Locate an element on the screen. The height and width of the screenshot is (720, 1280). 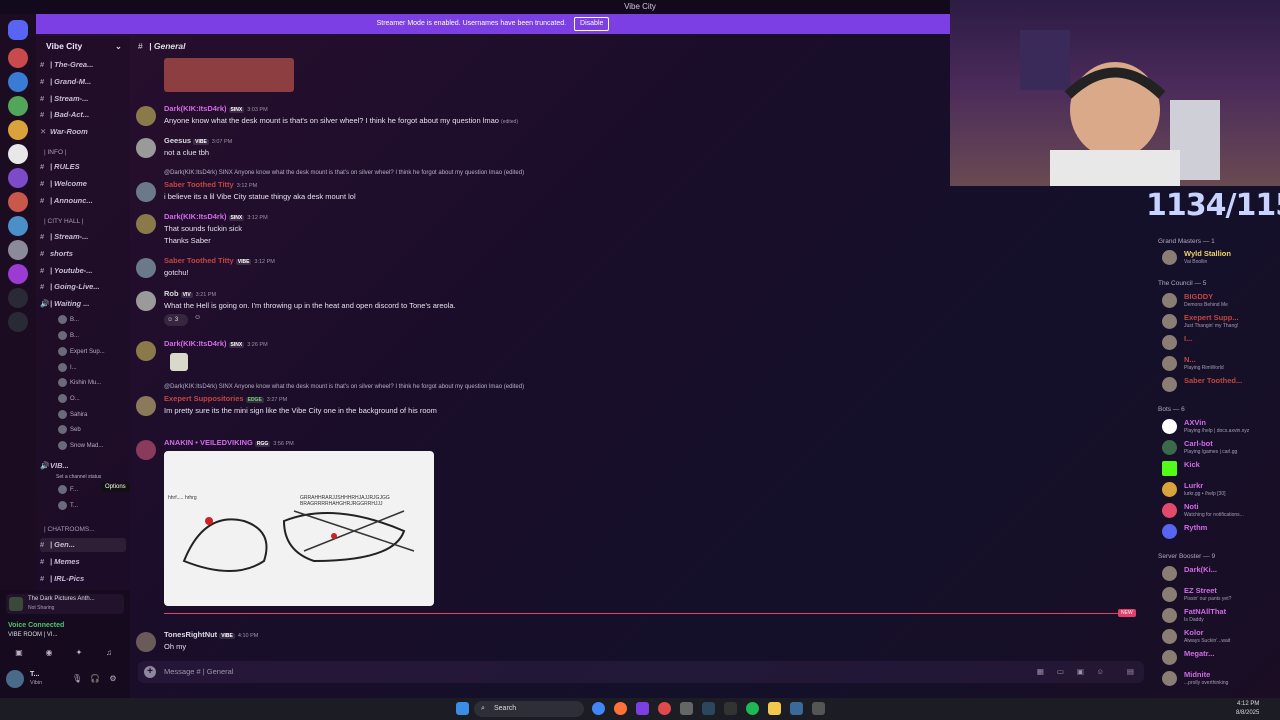
message-author: Saber Toothed Titty 3:12 PM is located at coordinates (210, 184).